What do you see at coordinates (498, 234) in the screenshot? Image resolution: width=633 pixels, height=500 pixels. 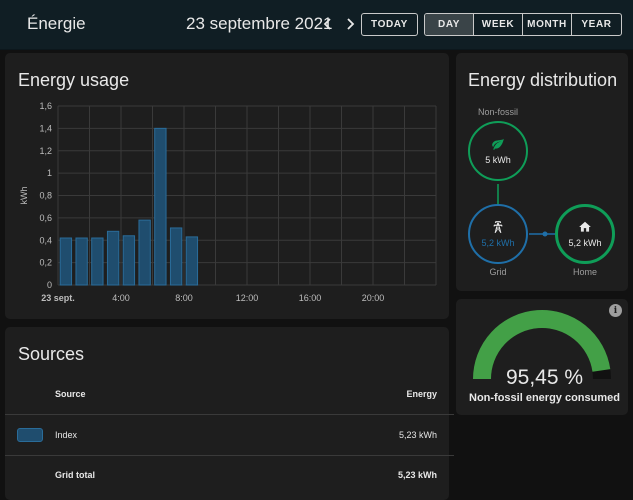 I see `grid-node: 5,2 kWh` at bounding box center [498, 234].